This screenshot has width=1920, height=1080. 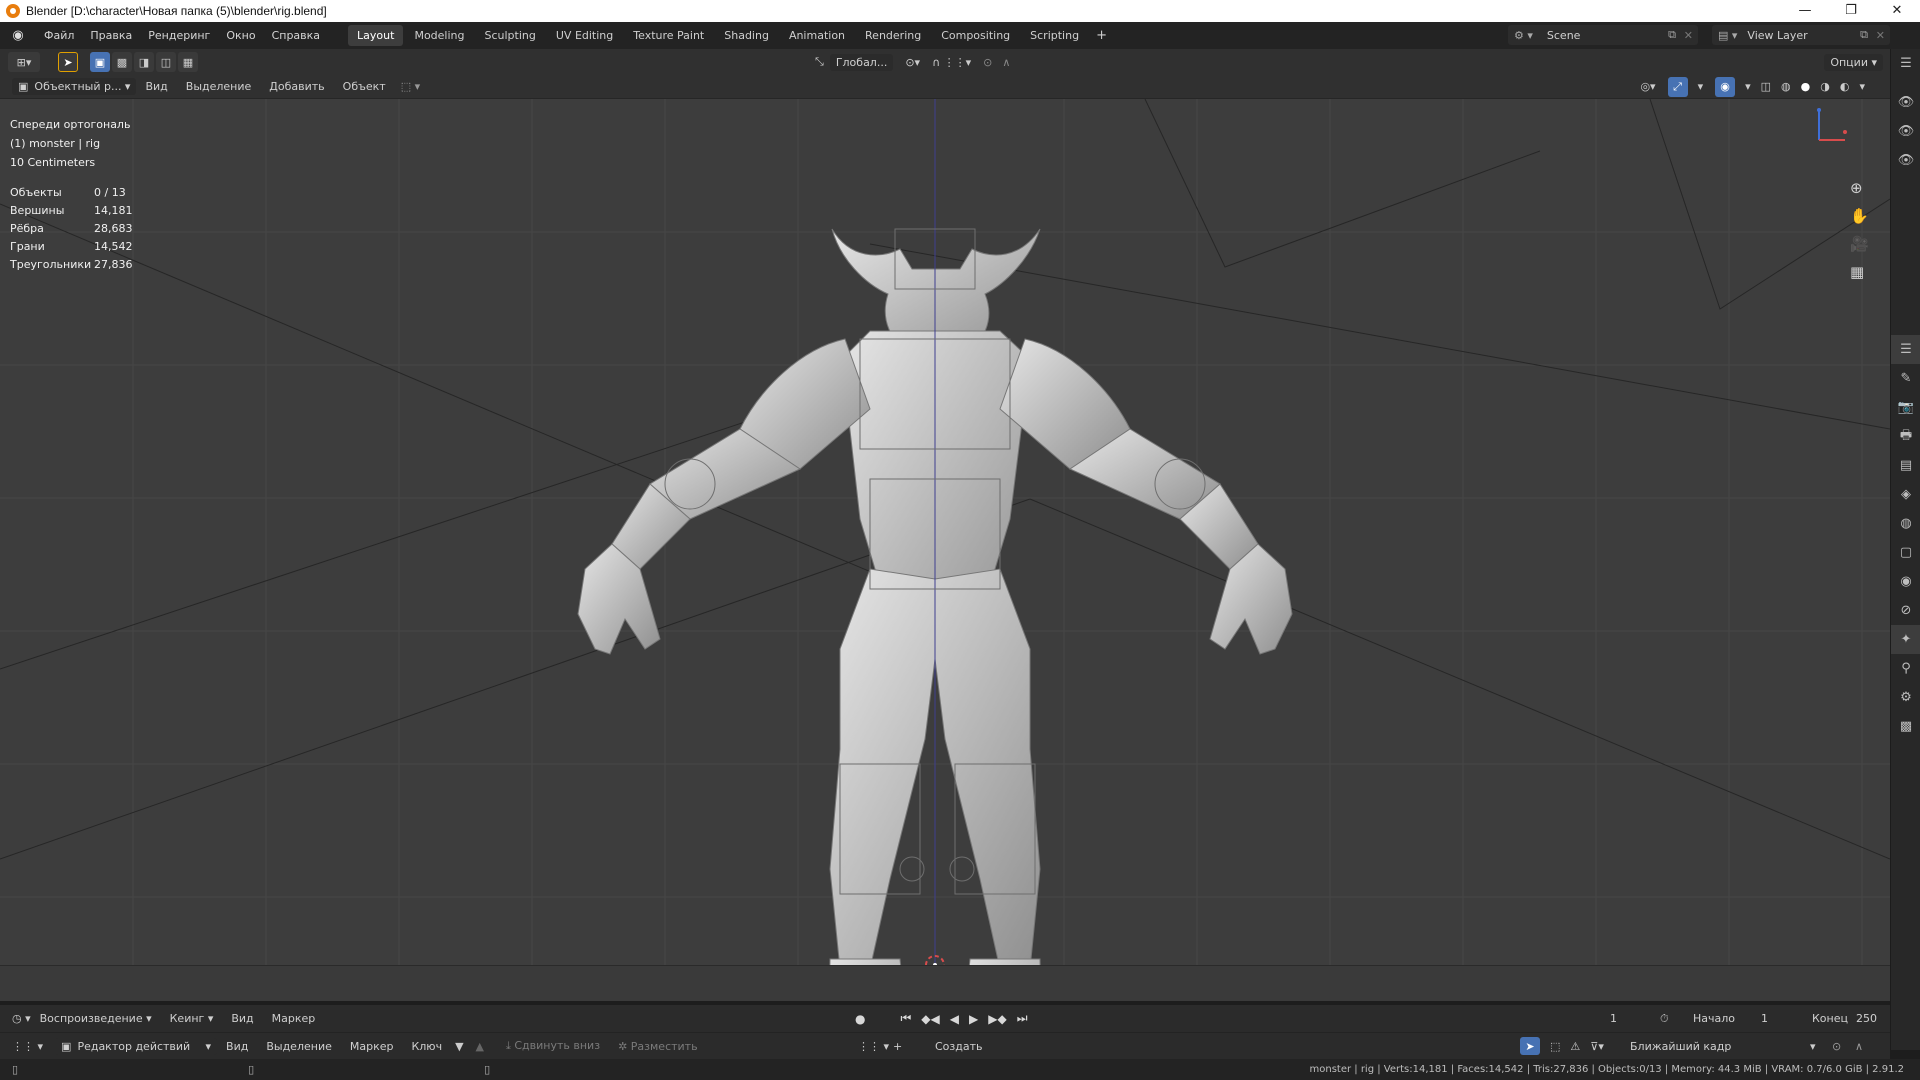 What do you see at coordinates (96, 1018) in the screenshot?
I see `menu-playback: Воспроизведение ▾` at bounding box center [96, 1018].